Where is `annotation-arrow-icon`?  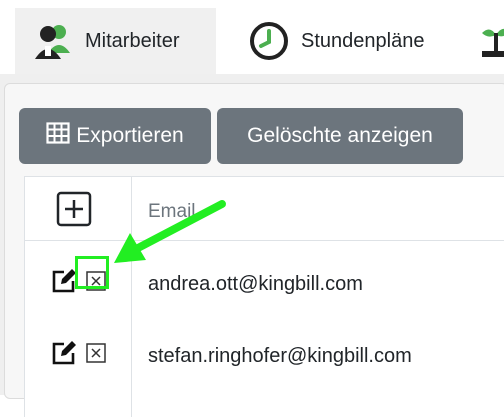 annotation-arrow-icon is located at coordinates (170, 231).